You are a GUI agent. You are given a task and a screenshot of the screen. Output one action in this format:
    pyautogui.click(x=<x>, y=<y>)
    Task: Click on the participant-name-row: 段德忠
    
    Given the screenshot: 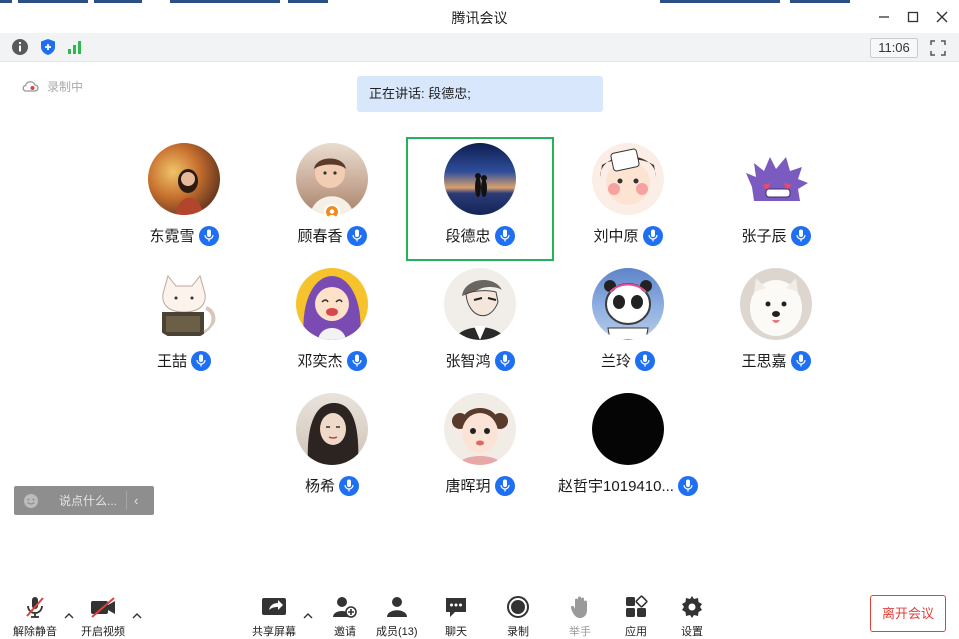 What is the action you would take?
    pyautogui.click(x=480, y=235)
    